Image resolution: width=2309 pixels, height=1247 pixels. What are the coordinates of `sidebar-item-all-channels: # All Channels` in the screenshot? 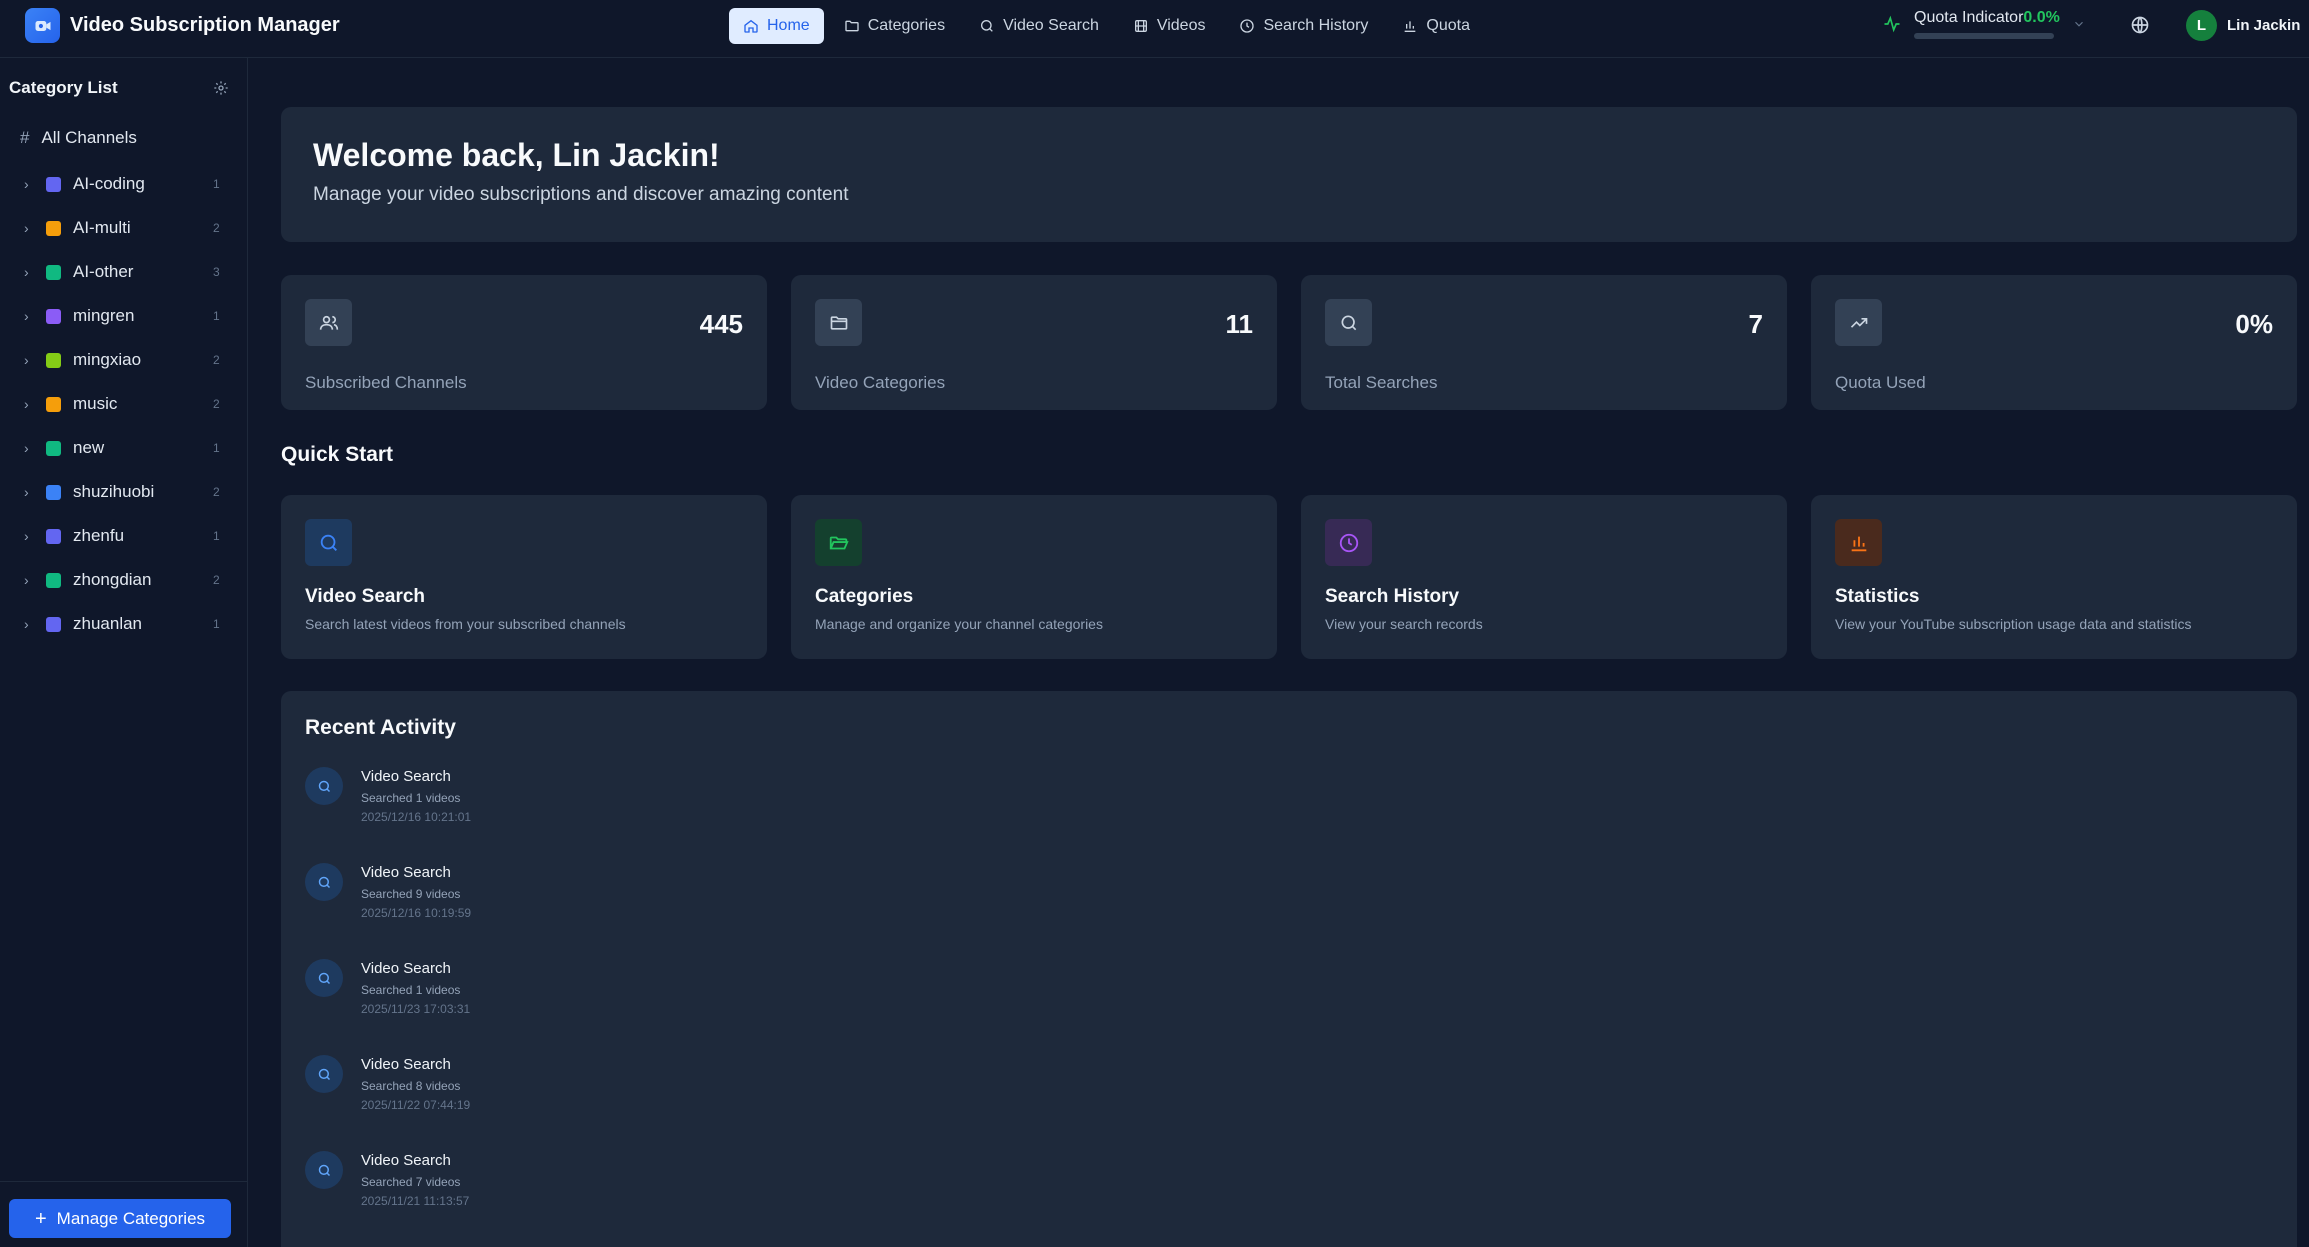 It's located at (78, 138).